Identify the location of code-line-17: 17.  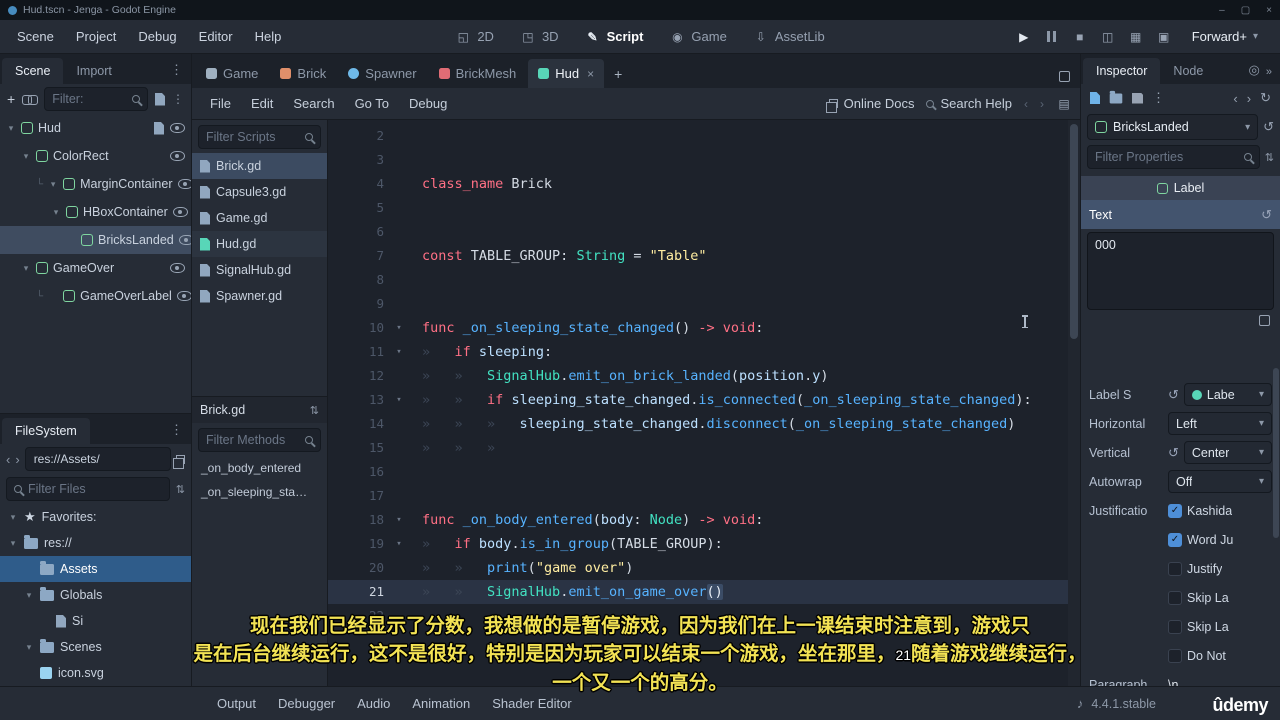
(704, 496).